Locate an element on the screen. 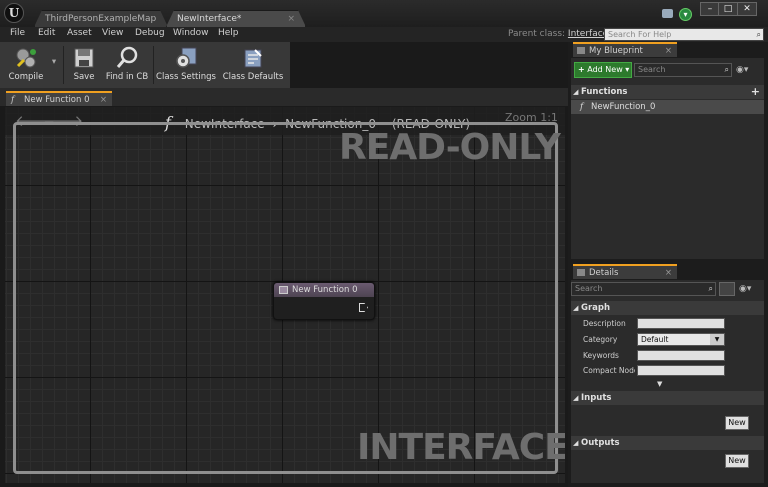  help-search-placeholder: Search For Help is located at coordinates (640, 34).